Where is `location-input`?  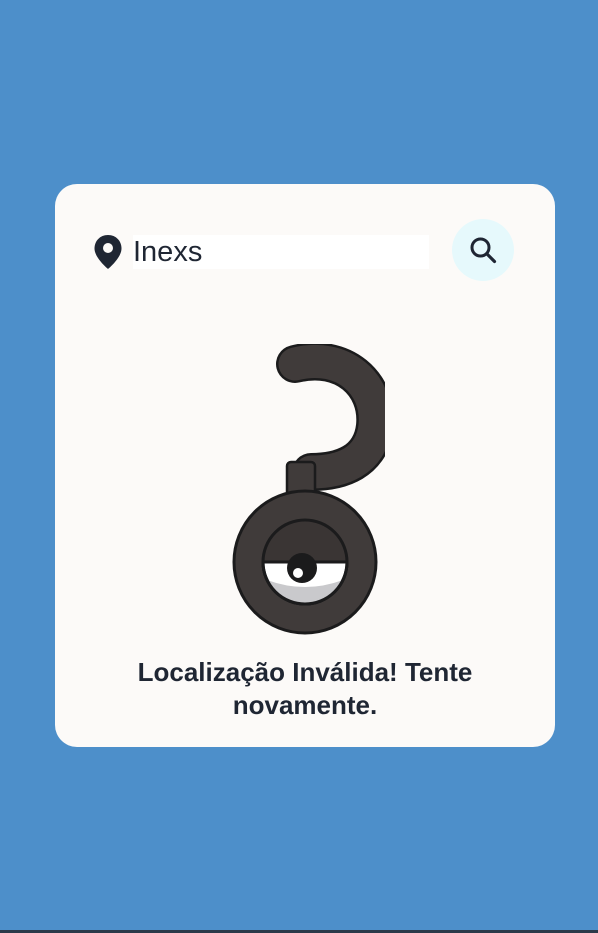
location-input is located at coordinates (281, 252).